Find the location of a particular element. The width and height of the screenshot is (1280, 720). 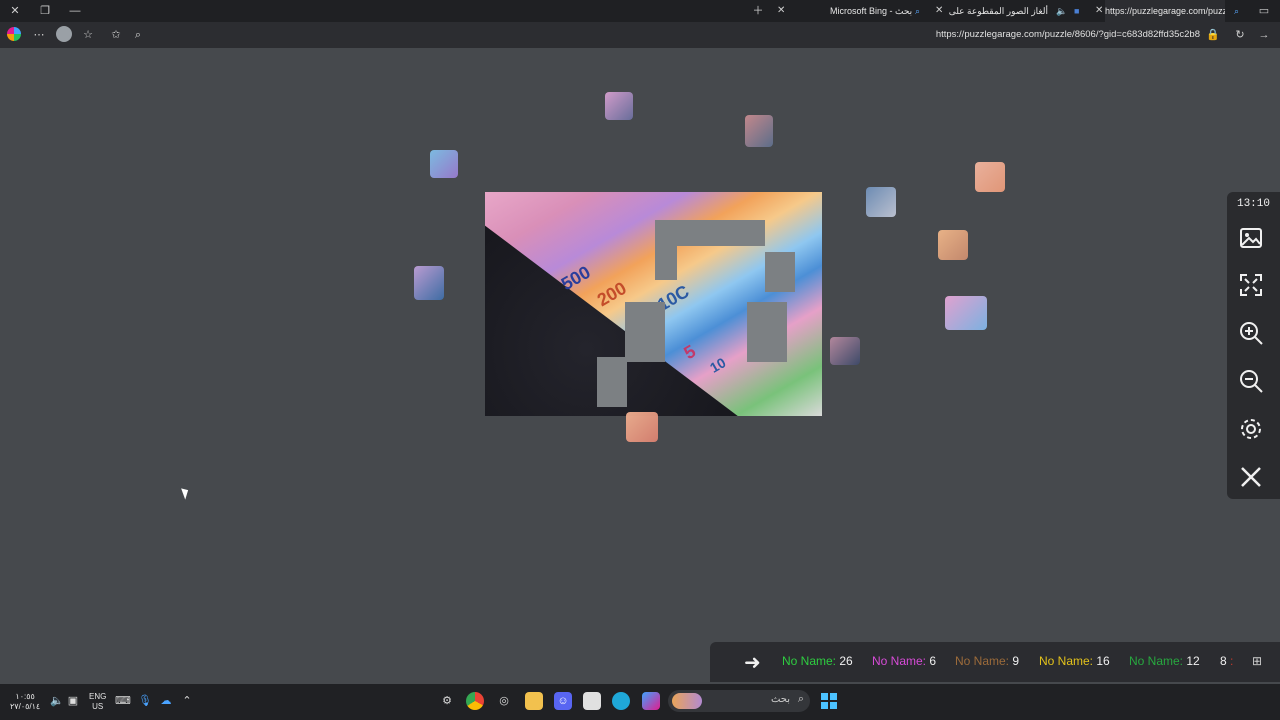

player-score: 12 is located at coordinates (1193, 661).